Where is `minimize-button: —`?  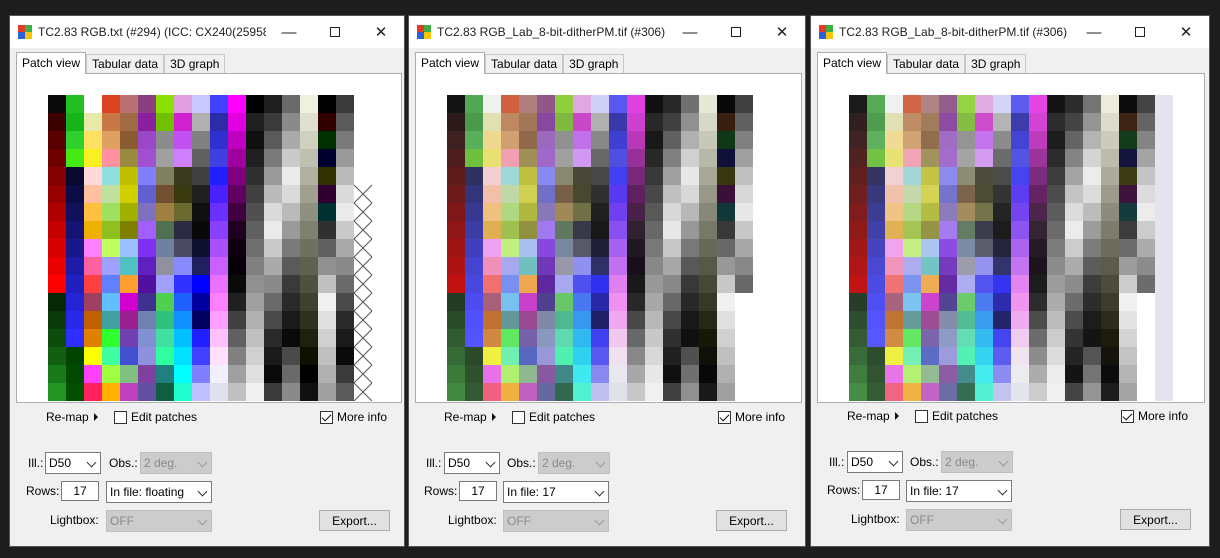 minimize-button: — is located at coordinates (1094, 32).